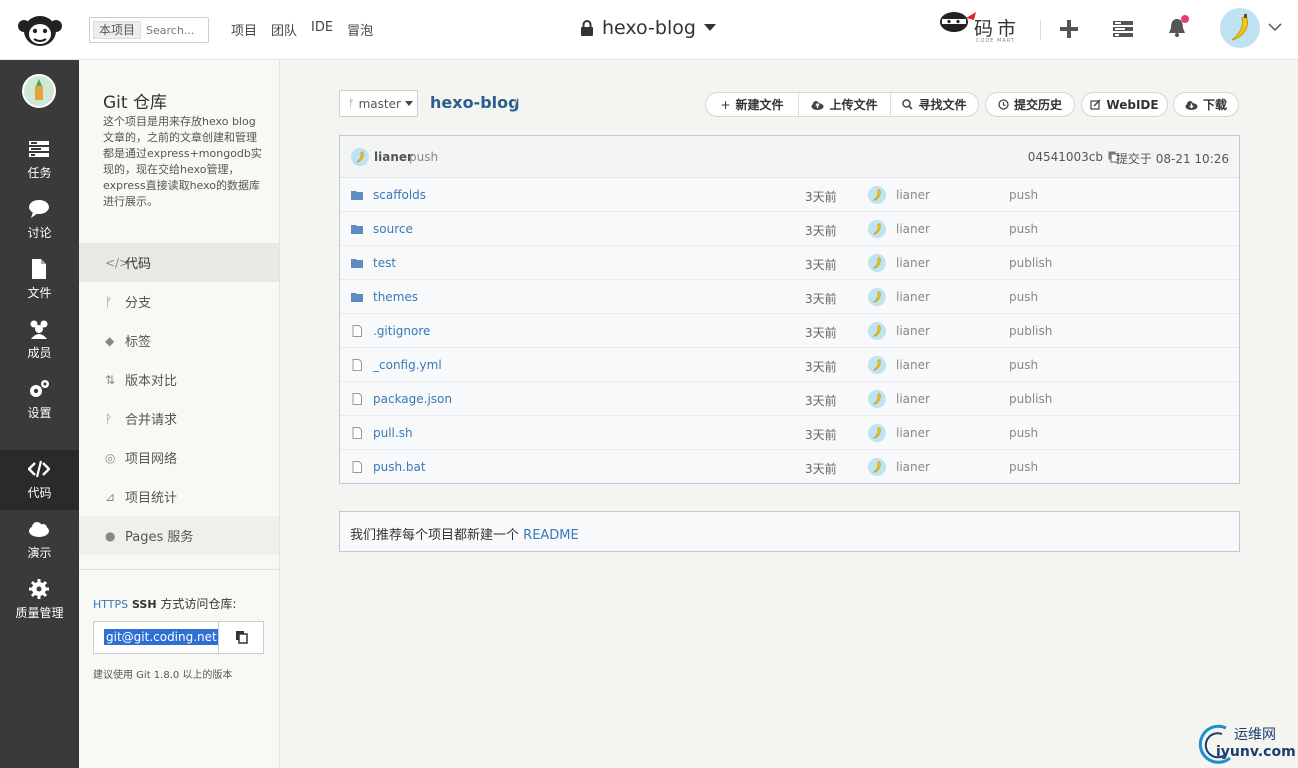 Image resolution: width=1298 pixels, height=768 pixels. I want to click on repo-nav-tags: ◆ 标签, so click(179, 340).